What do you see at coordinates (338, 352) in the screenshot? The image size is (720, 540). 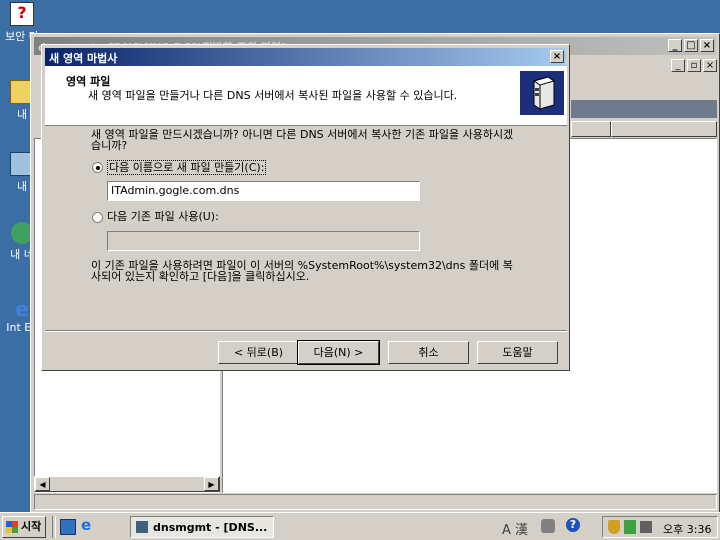 I see `next-button: 다음(N) >` at bounding box center [338, 352].